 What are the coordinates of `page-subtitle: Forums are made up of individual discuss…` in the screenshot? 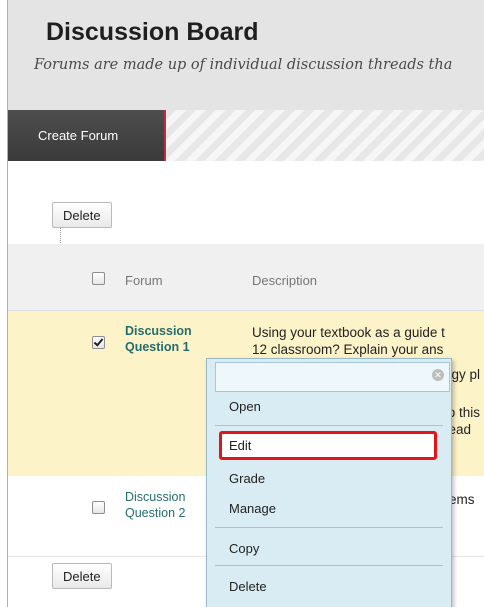 It's located at (243, 65).